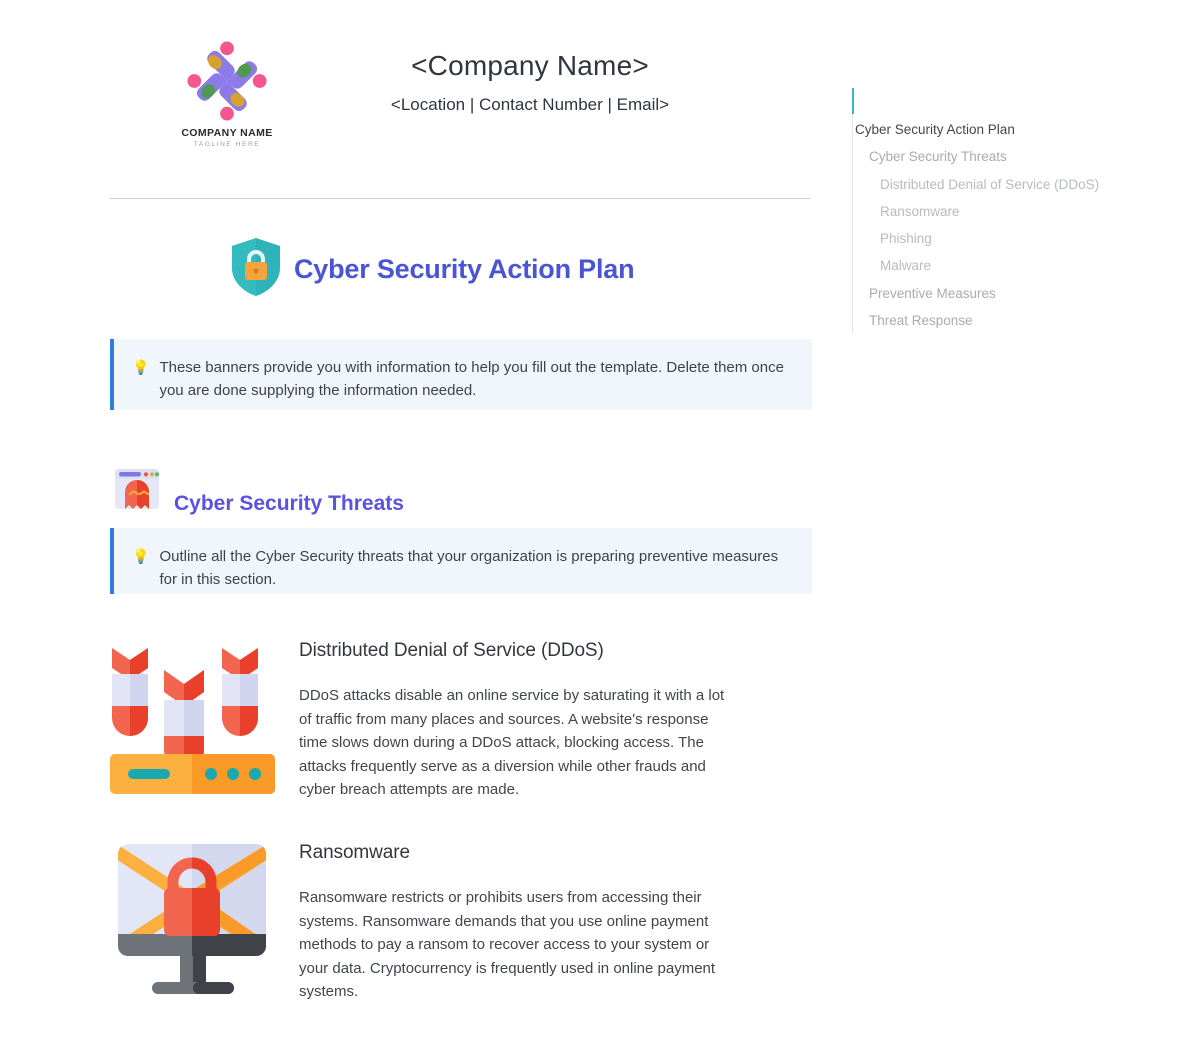 This screenshot has width=1200, height=1038. I want to click on logo-tagline: TAGLINE HERE, so click(227, 144).